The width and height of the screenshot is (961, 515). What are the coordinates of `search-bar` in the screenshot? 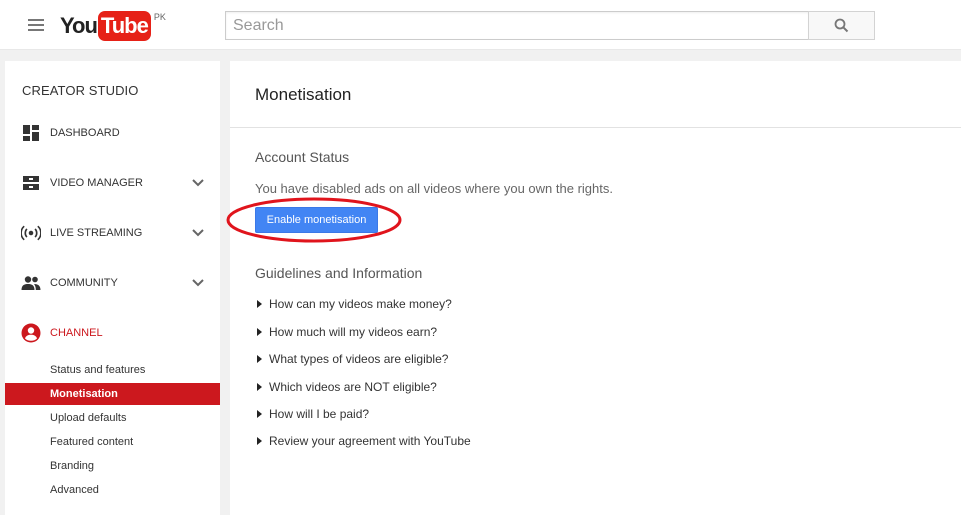 It's located at (550, 25).